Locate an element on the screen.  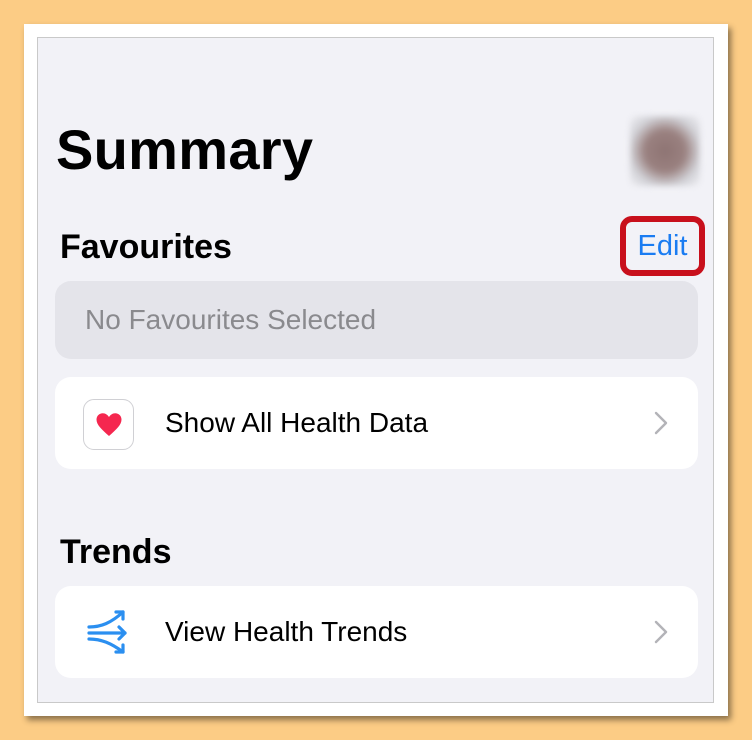
view-health-trends-label: View Health Trends is located at coordinates (286, 631).